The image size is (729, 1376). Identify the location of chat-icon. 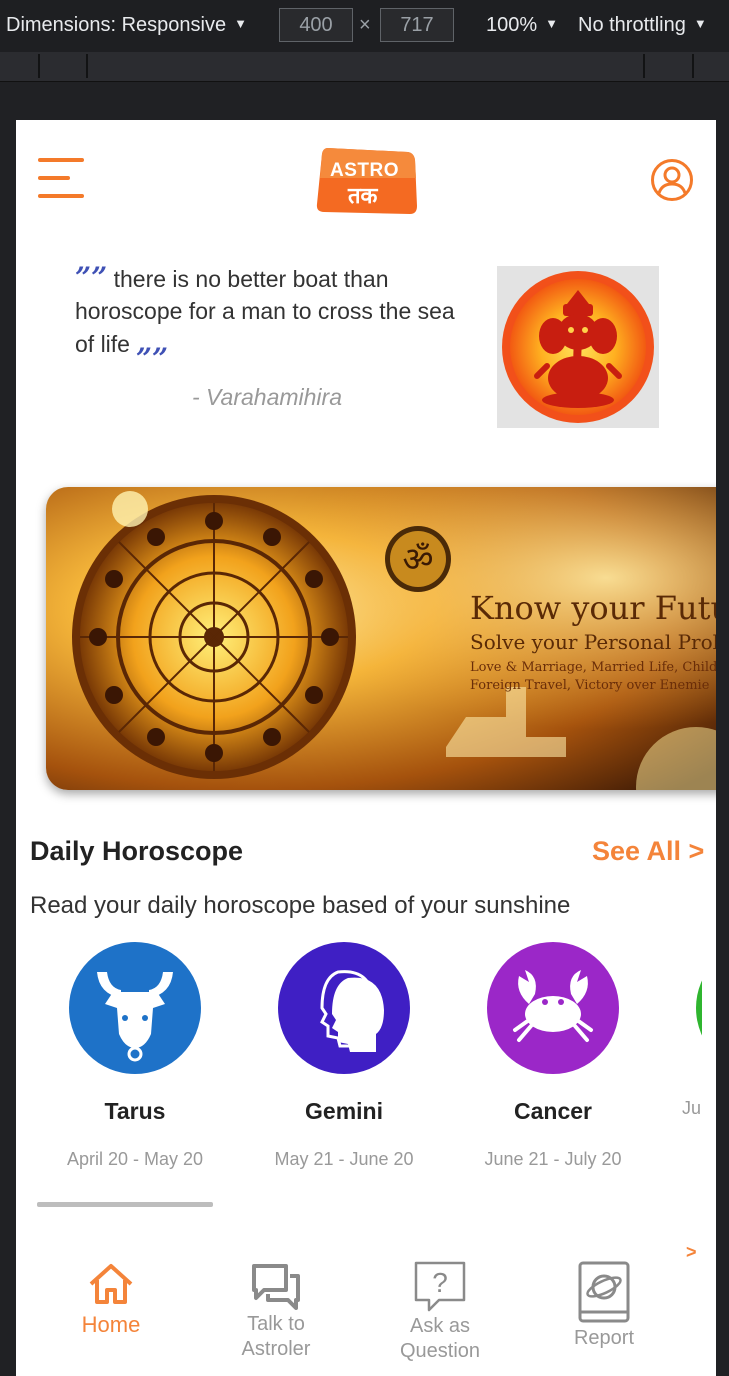
(276, 1287).